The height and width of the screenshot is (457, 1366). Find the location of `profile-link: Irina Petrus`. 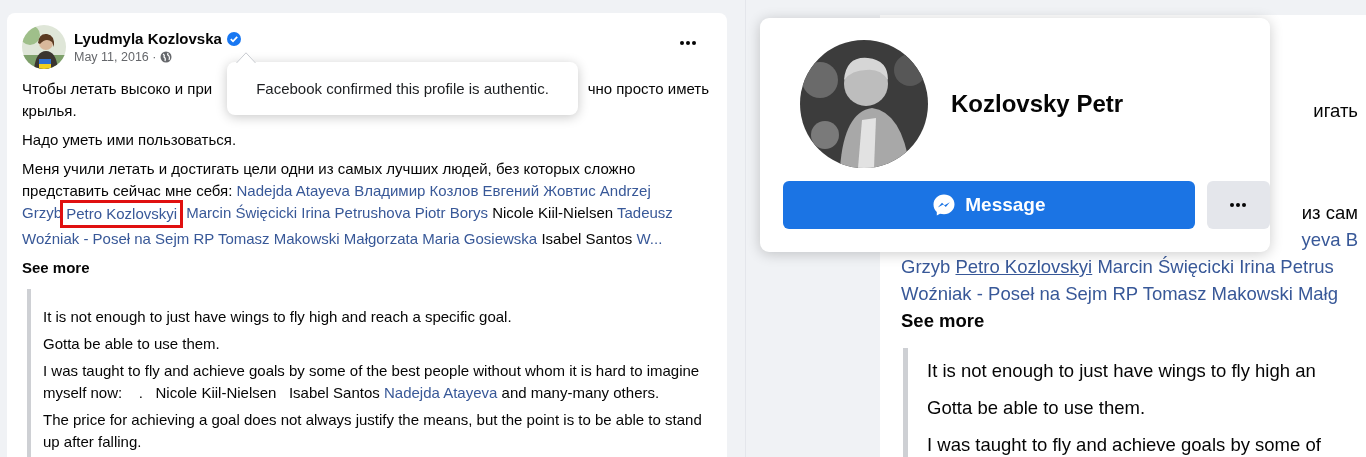

profile-link: Irina Petrus is located at coordinates (1286, 266).